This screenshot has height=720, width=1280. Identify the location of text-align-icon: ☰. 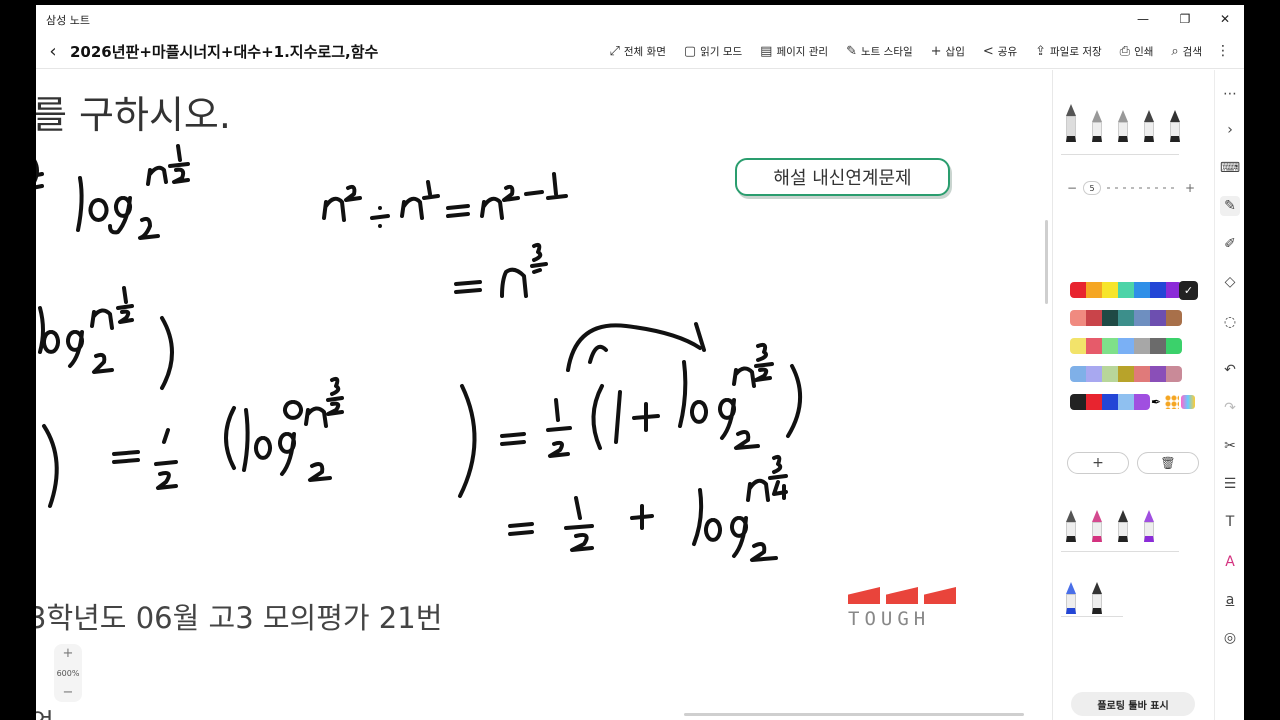
(1230, 484).